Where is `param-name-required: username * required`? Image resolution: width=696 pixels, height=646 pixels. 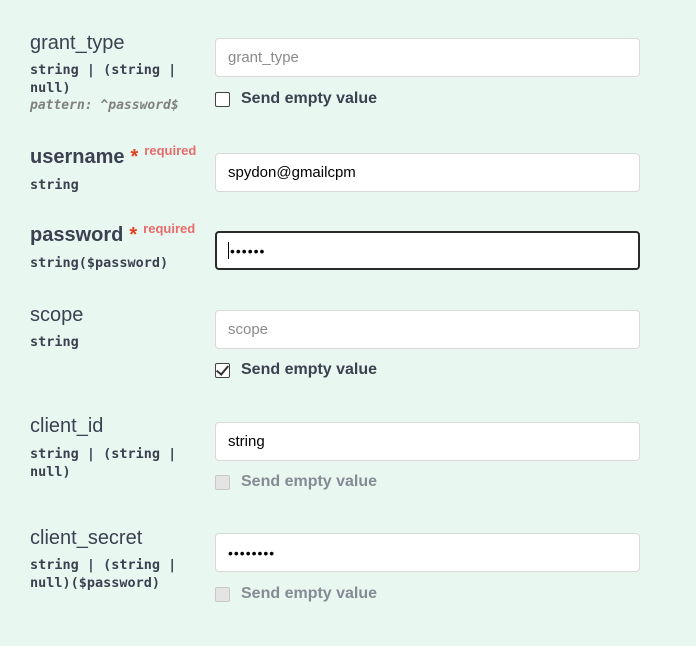 param-name-required: username * required is located at coordinates (113, 156).